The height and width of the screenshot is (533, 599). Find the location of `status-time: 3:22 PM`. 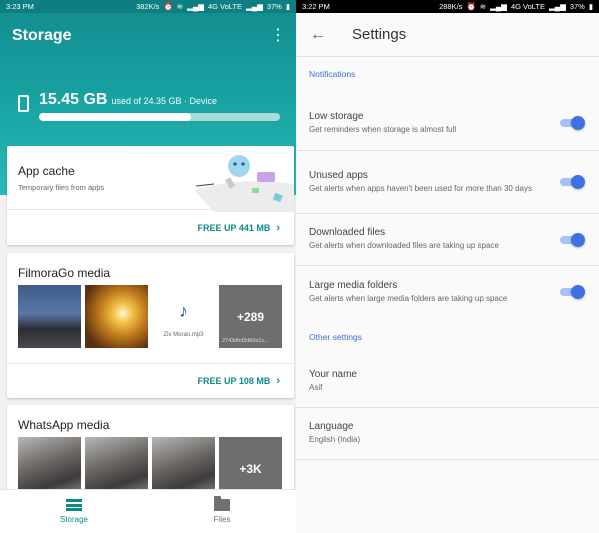

status-time: 3:22 PM is located at coordinates (316, 6).